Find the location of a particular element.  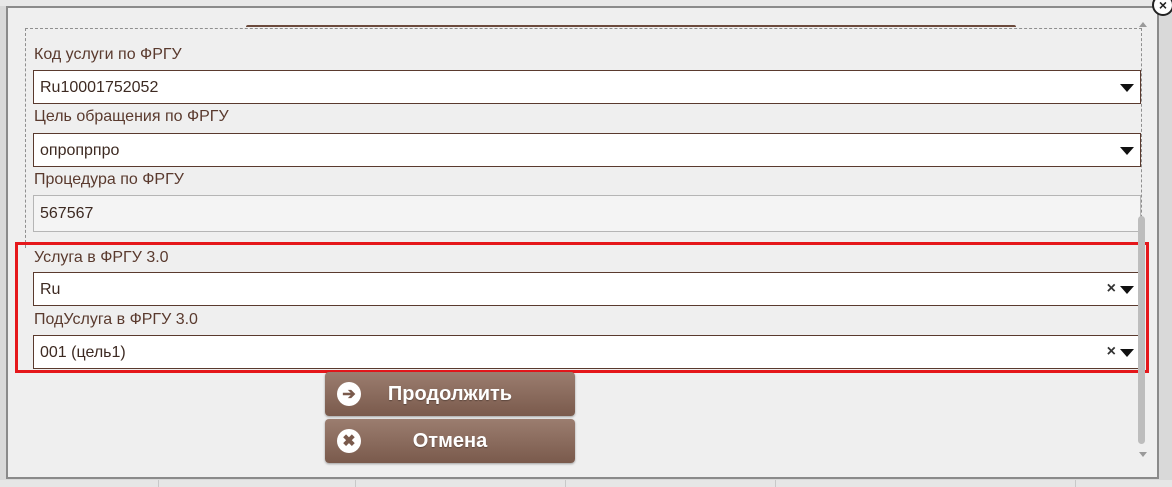

scrollbar-thumb is located at coordinates (1141, 330).